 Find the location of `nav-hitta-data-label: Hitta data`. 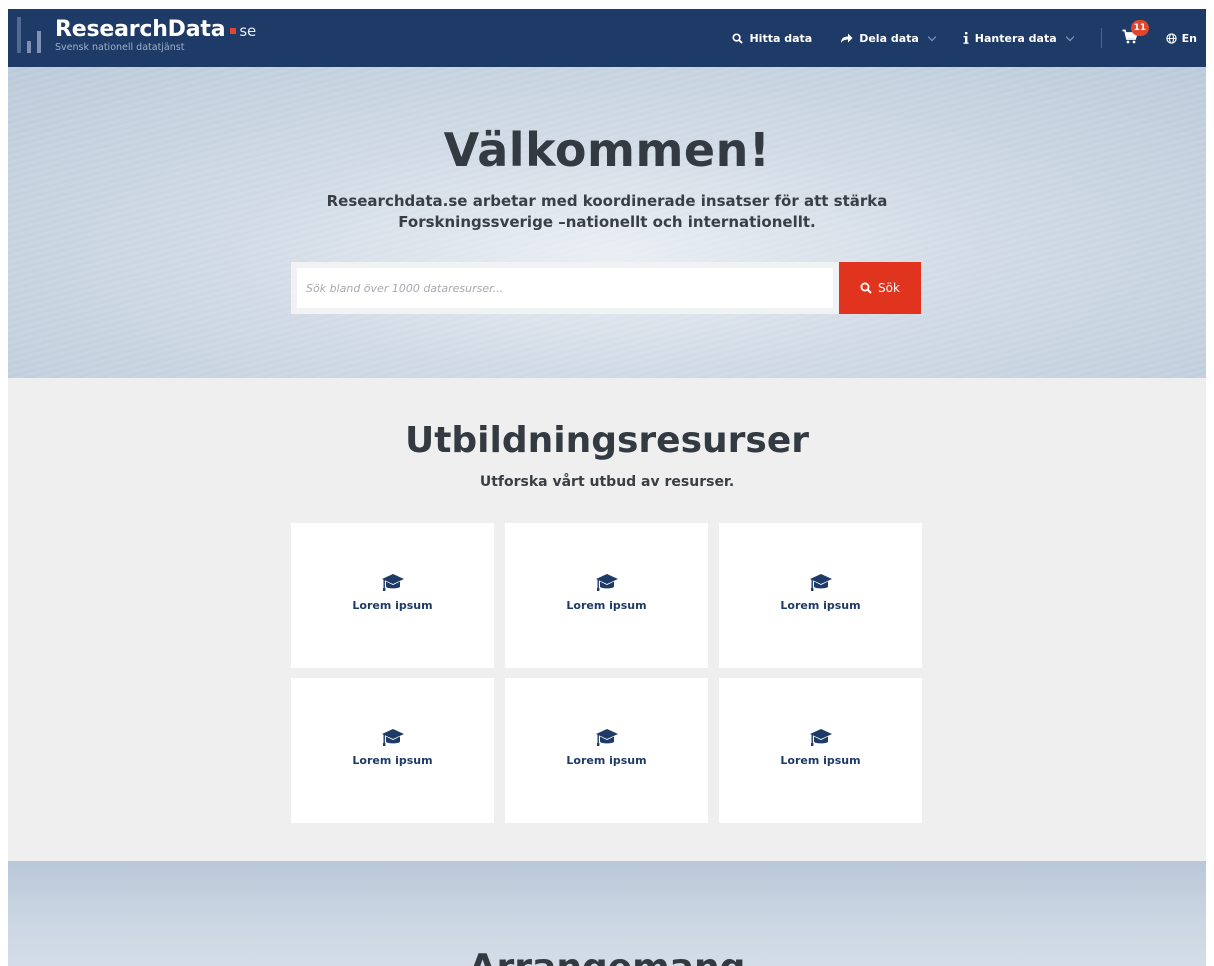

nav-hitta-data-label: Hitta data is located at coordinates (781, 38).